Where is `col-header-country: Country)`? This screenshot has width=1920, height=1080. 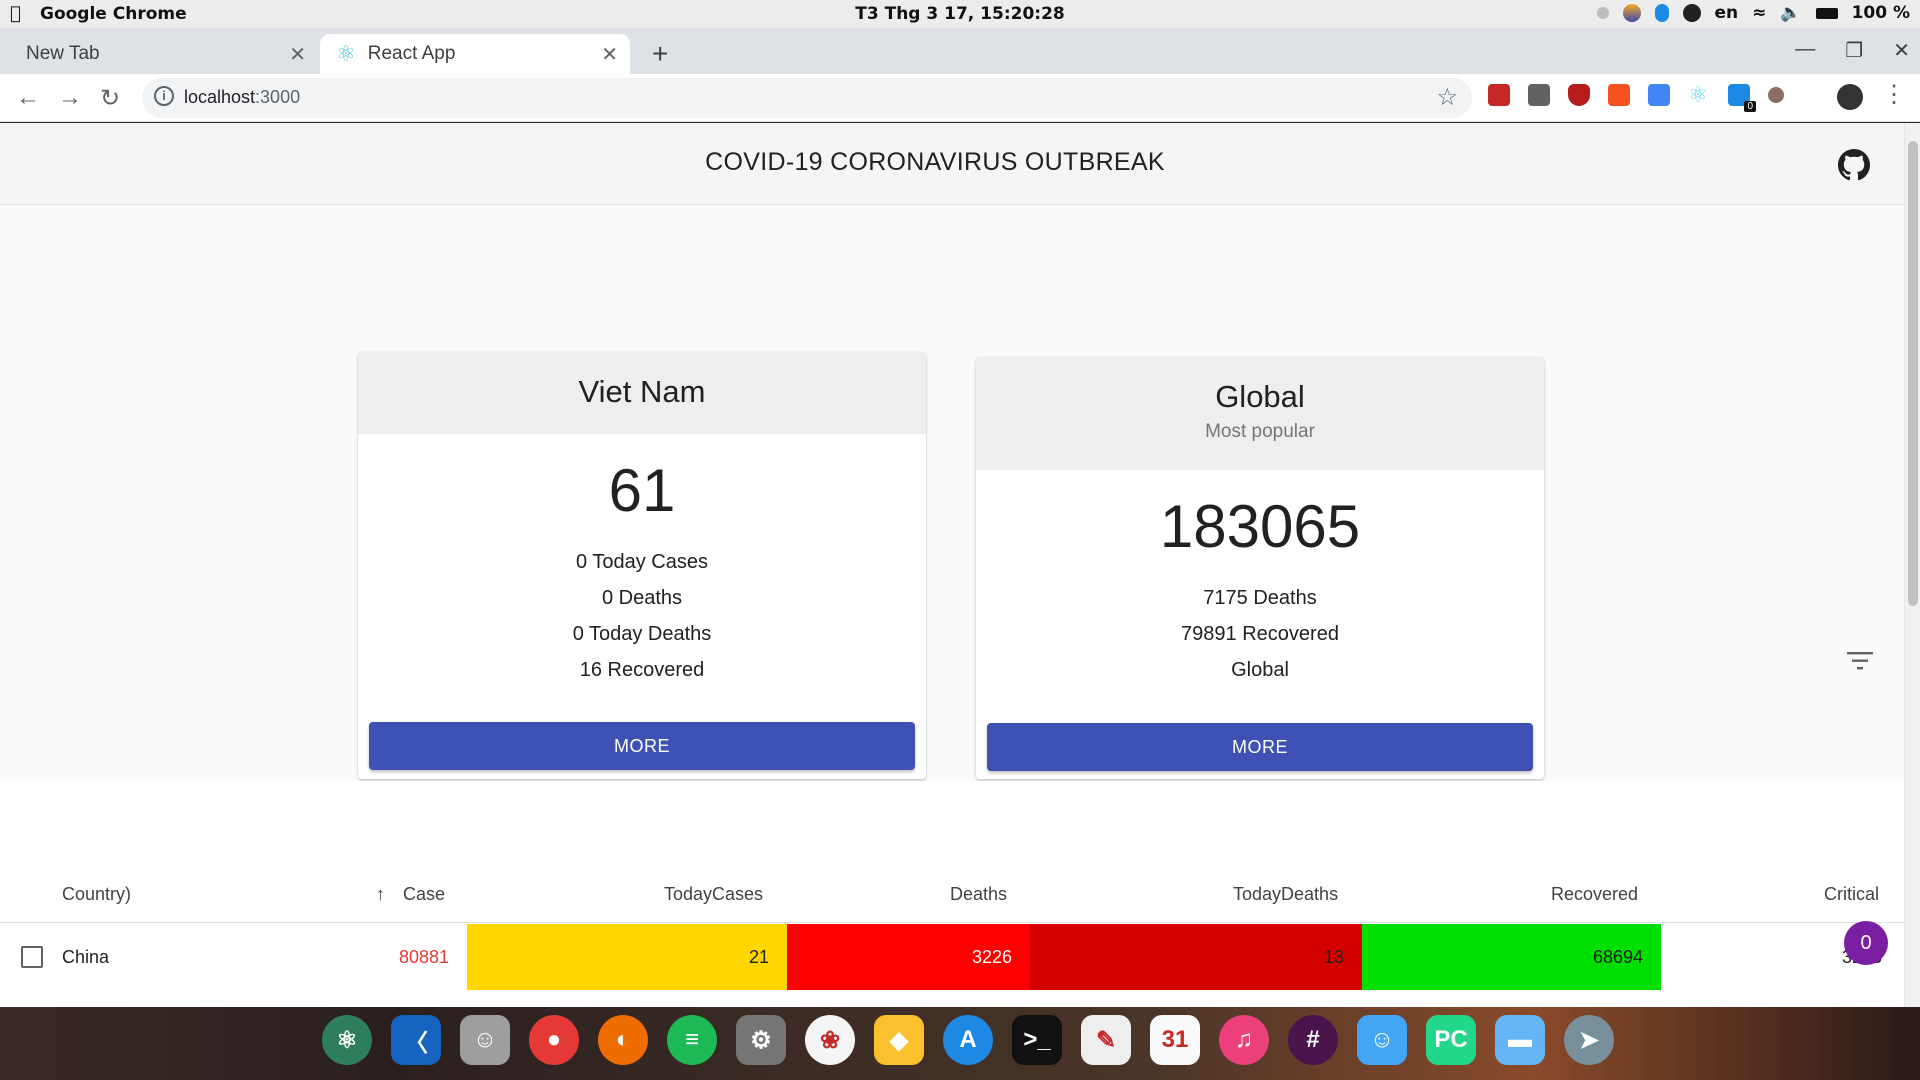
col-header-country: Country) is located at coordinates (96, 894).